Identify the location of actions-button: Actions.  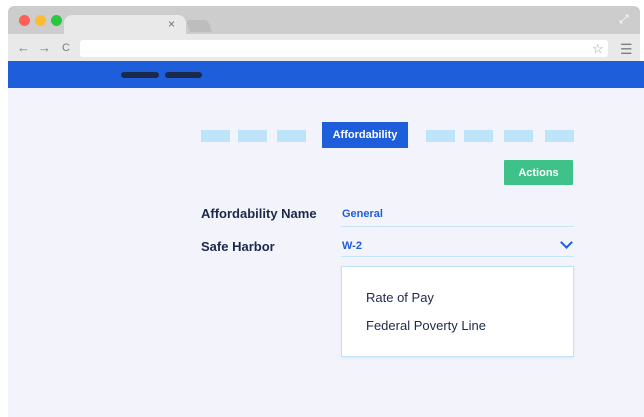
(538, 172).